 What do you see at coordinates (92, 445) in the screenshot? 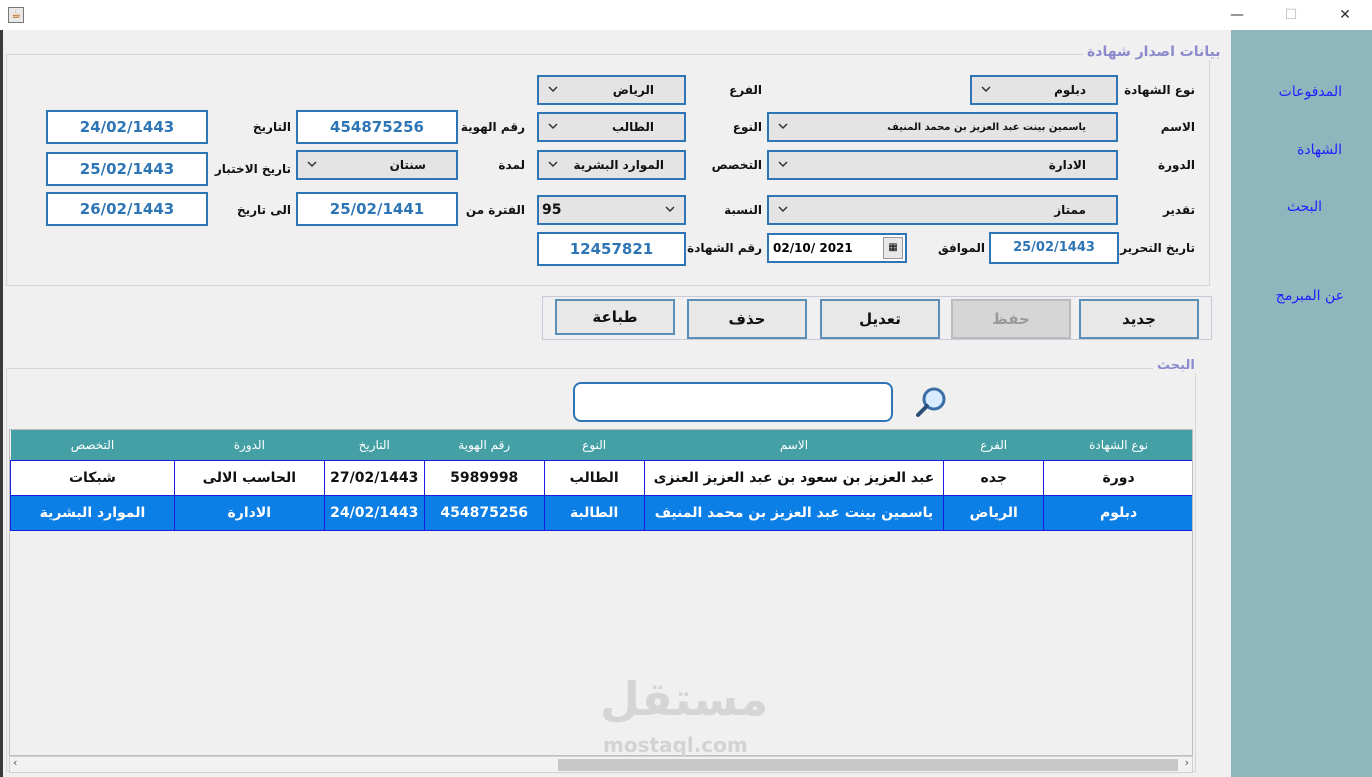
I see `col-major: التخصص` at bounding box center [92, 445].